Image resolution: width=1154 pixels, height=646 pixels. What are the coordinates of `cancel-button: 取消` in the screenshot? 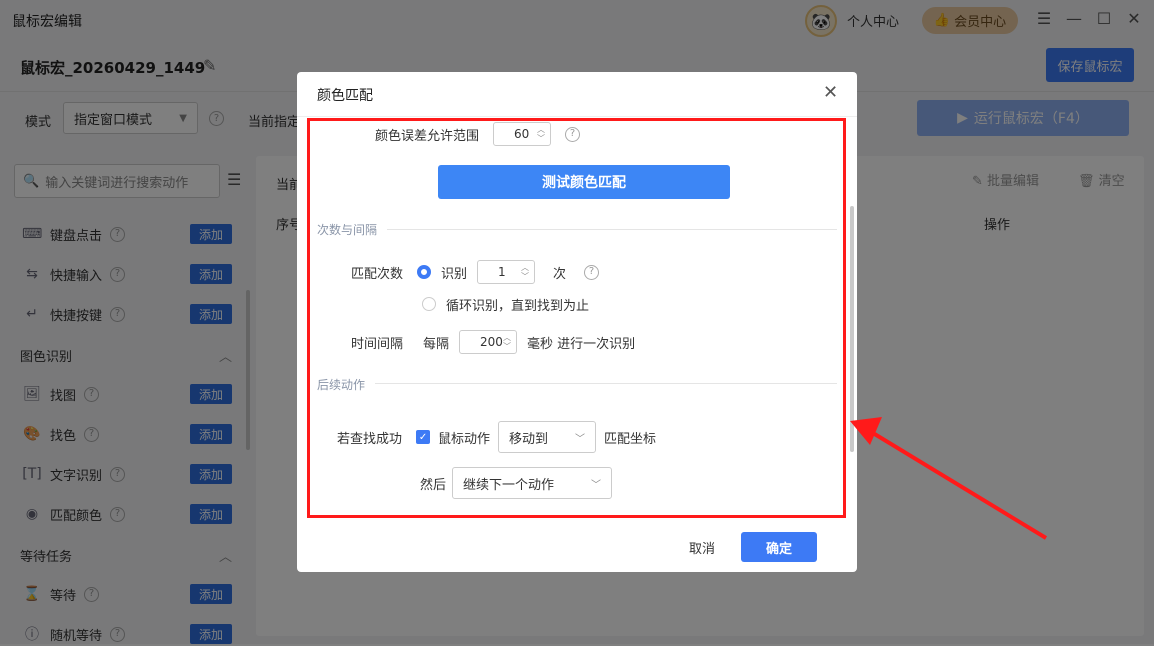 It's located at (702, 547).